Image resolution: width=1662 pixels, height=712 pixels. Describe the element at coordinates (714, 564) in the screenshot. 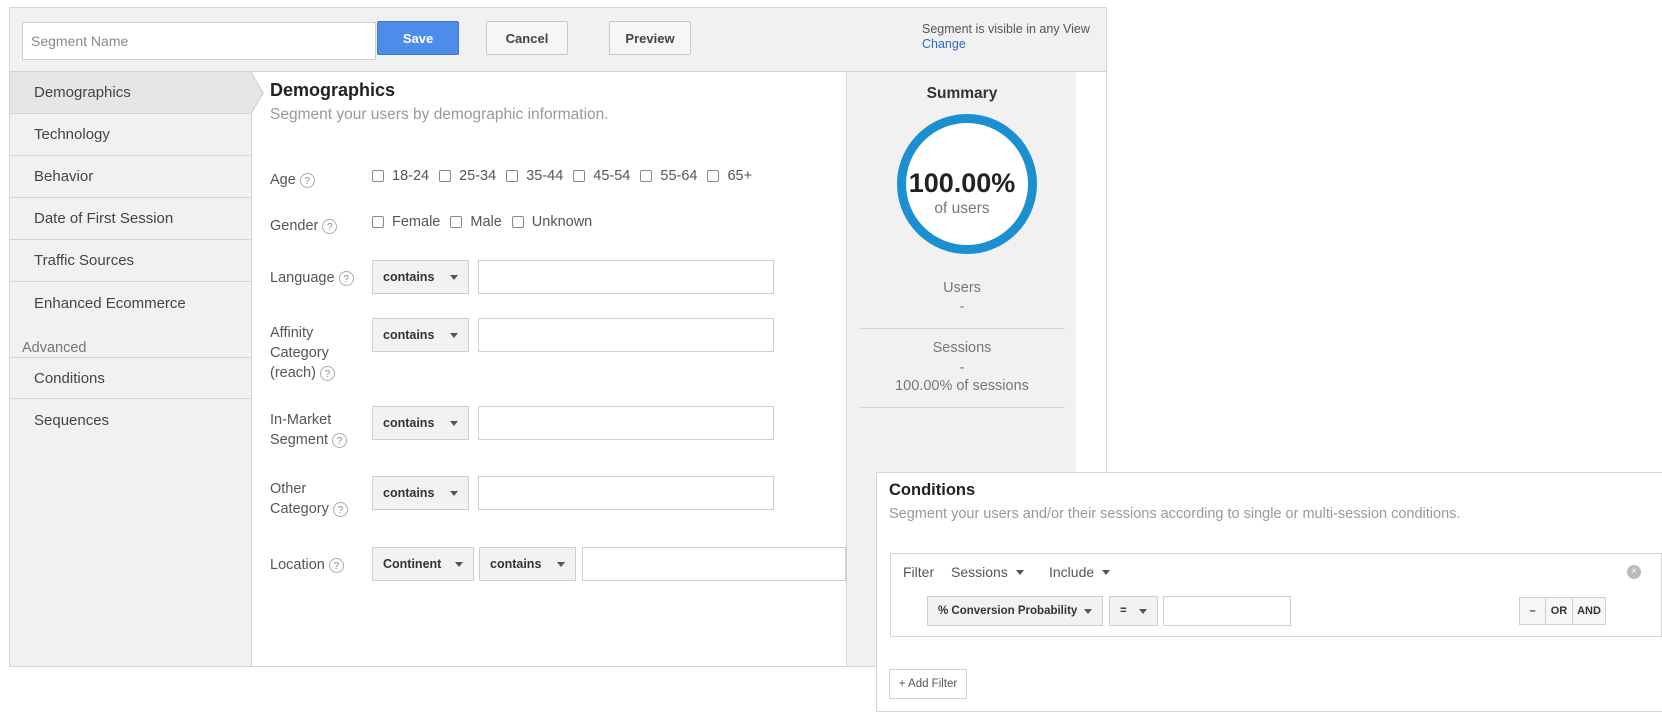

I see `location-value-input` at that location.